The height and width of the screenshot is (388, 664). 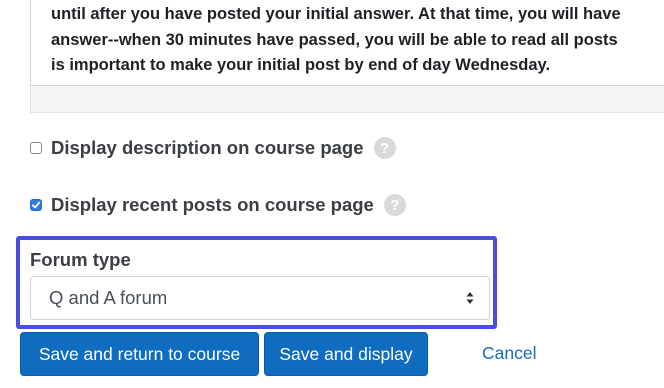 I want to click on editor-status-bar, so click(x=347, y=99).